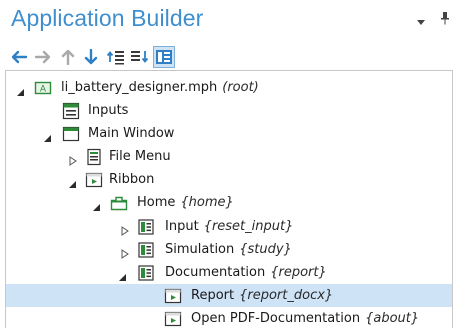 The height and width of the screenshot is (328, 456). What do you see at coordinates (140, 156) in the screenshot?
I see `tree-node-label: File Menu` at bounding box center [140, 156].